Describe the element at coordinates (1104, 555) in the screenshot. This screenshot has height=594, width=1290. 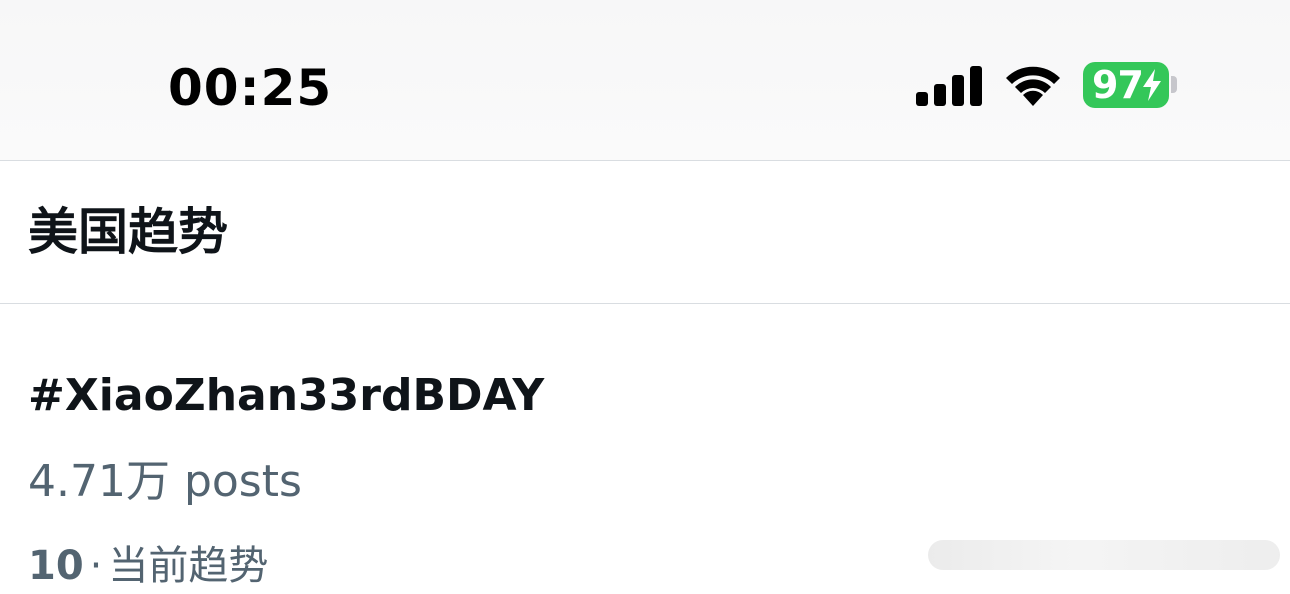
I see `watermark` at that location.